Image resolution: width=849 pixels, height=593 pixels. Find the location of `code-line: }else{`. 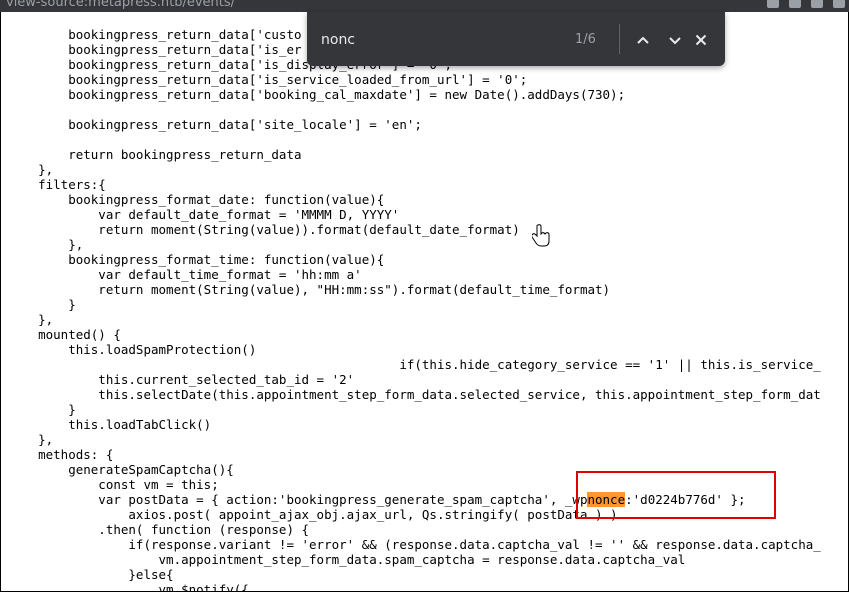

code-line: }else{ is located at coordinates (91, 574).